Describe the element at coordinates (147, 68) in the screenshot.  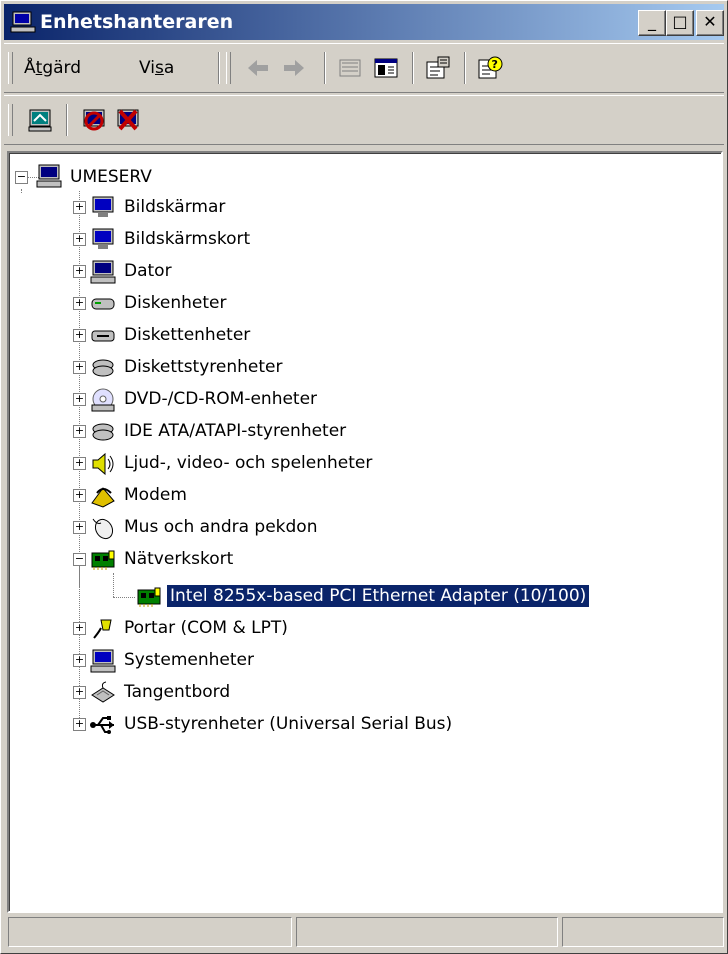
I see `menu-view-text-1: Vi` at that location.